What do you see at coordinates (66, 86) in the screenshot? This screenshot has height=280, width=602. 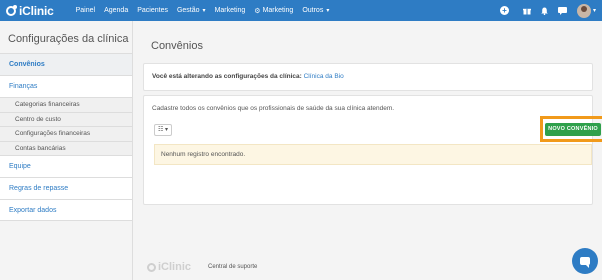 I see `sidebar-item-financas: Finanças` at bounding box center [66, 86].